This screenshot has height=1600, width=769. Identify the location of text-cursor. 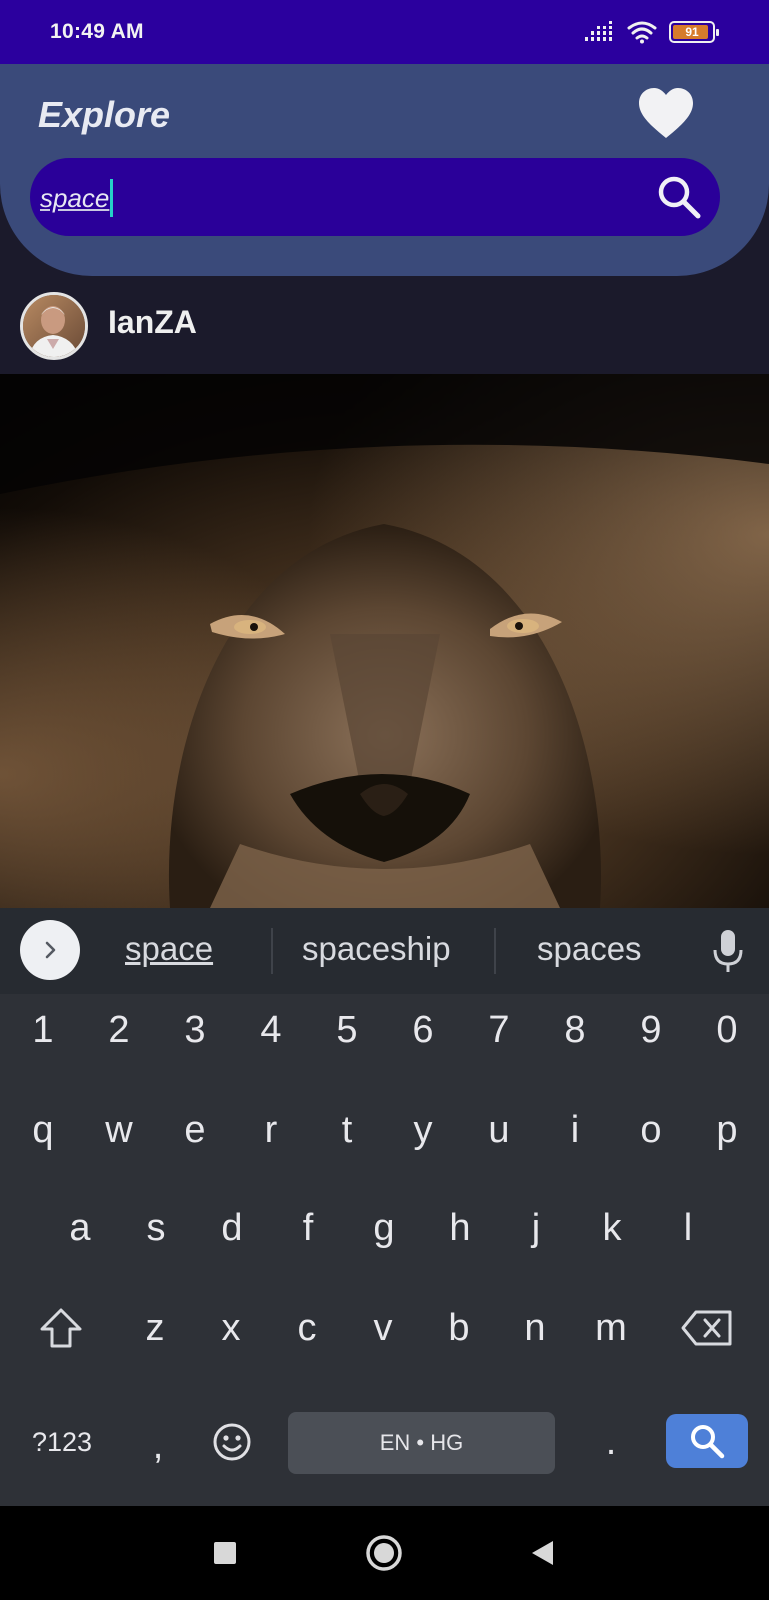
(112, 198).